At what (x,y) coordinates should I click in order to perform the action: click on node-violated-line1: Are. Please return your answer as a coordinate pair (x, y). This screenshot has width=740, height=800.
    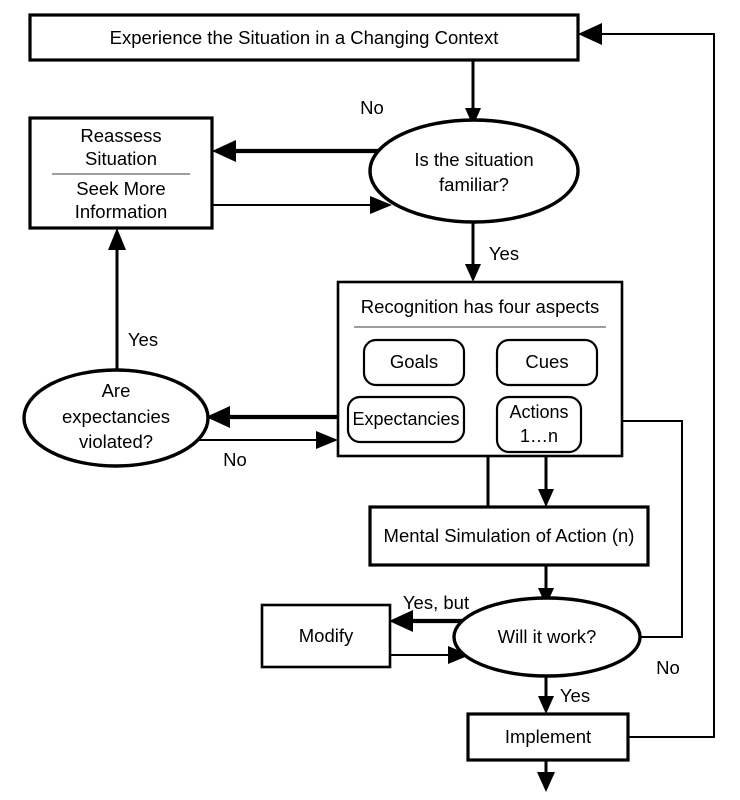
    Looking at the image, I should click on (116, 390).